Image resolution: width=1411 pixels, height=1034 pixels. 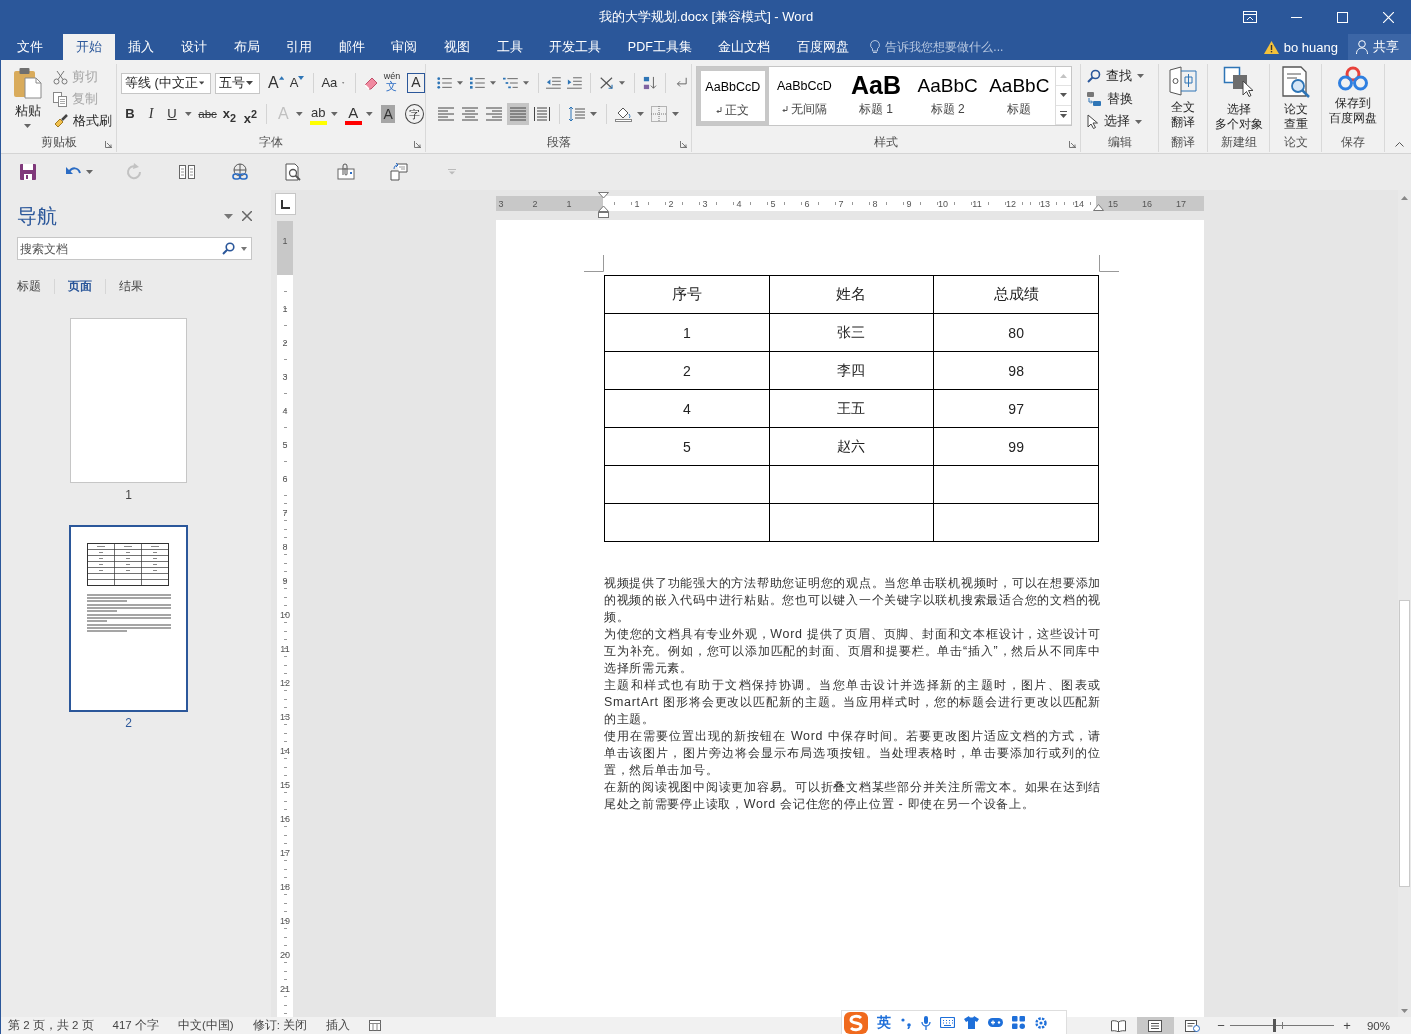 What do you see at coordinates (995, 1022) in the screenshot?
I see `gamepad-icon` at bounding box center [995, 1022].